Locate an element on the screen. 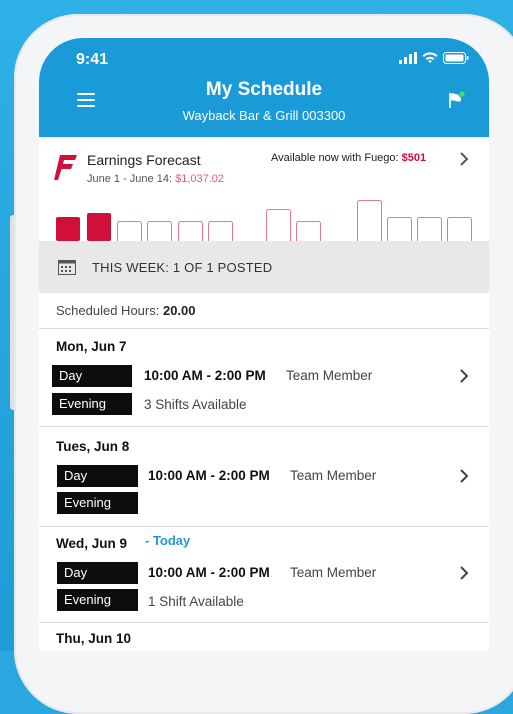 The height and width of the screenshot is (714, 513). day-row-thu: Thu, Jun 10 is located at coordinates (264, 637).